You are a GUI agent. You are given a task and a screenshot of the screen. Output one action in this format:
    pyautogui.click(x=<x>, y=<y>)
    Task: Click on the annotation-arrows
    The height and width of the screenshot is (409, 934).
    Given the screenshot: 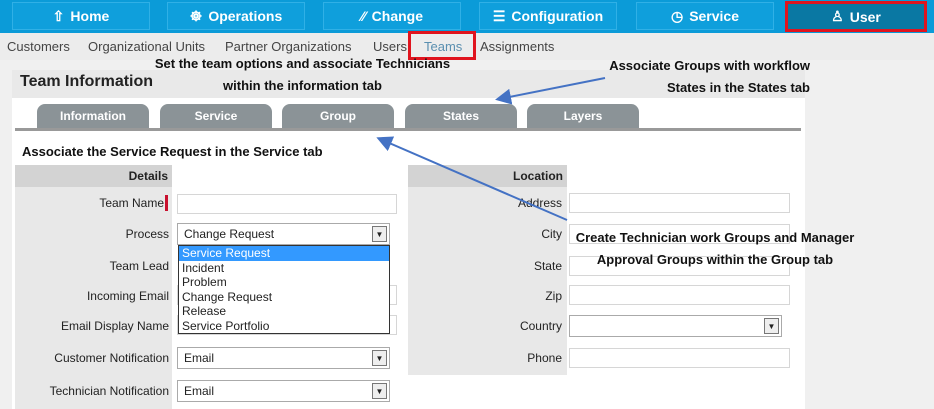 What is the action you would take?
    pyautogui.click(x=491, y=149)
    